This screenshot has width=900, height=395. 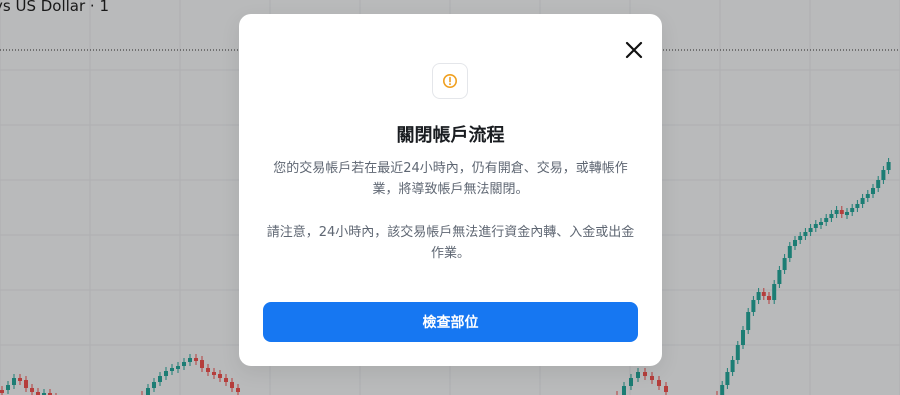 I want to click on check-positions-button: 檢查部位, so click(x=450, y=322).